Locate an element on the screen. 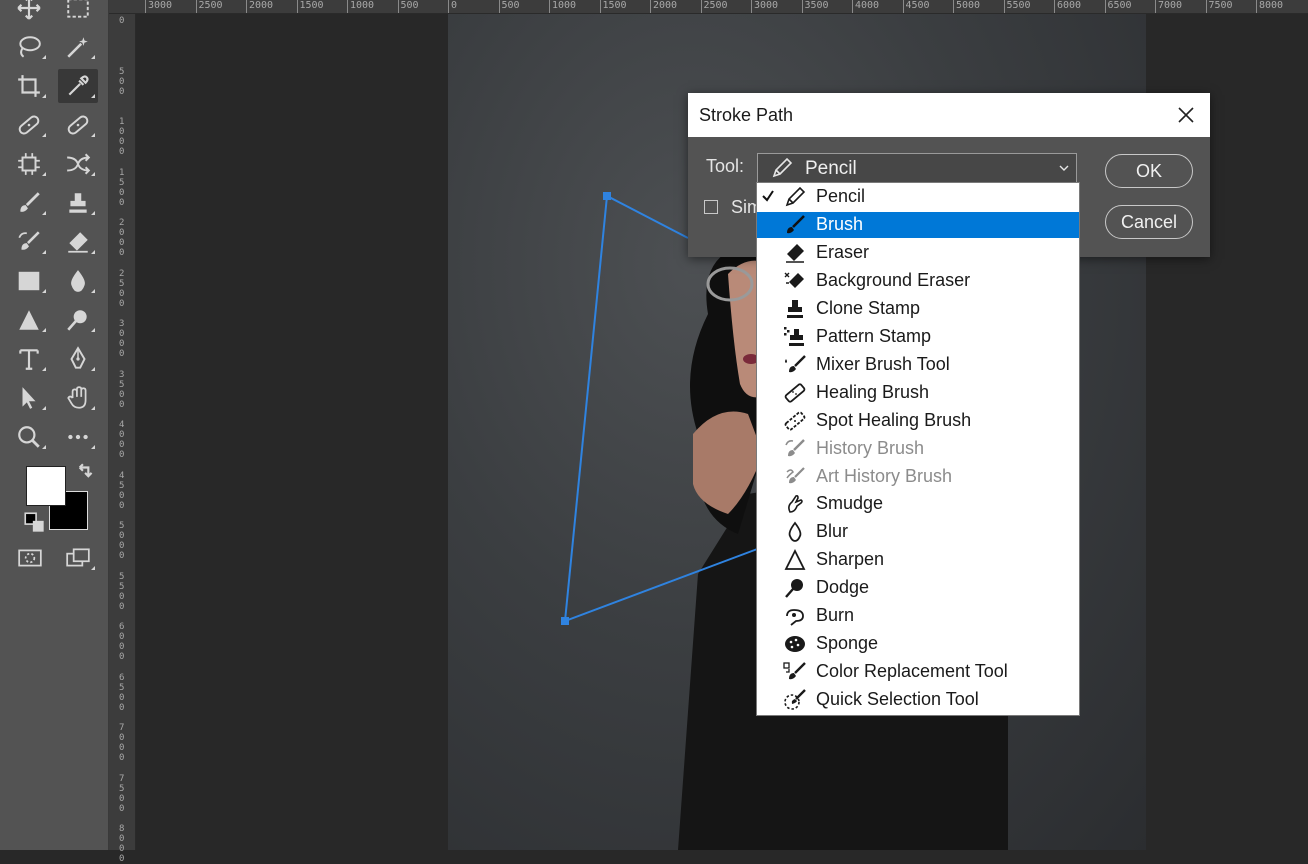 Image resolution: width=1308 pixels, height=864 pixels. tool-option: Smudge is located at coordinates (918, 504).